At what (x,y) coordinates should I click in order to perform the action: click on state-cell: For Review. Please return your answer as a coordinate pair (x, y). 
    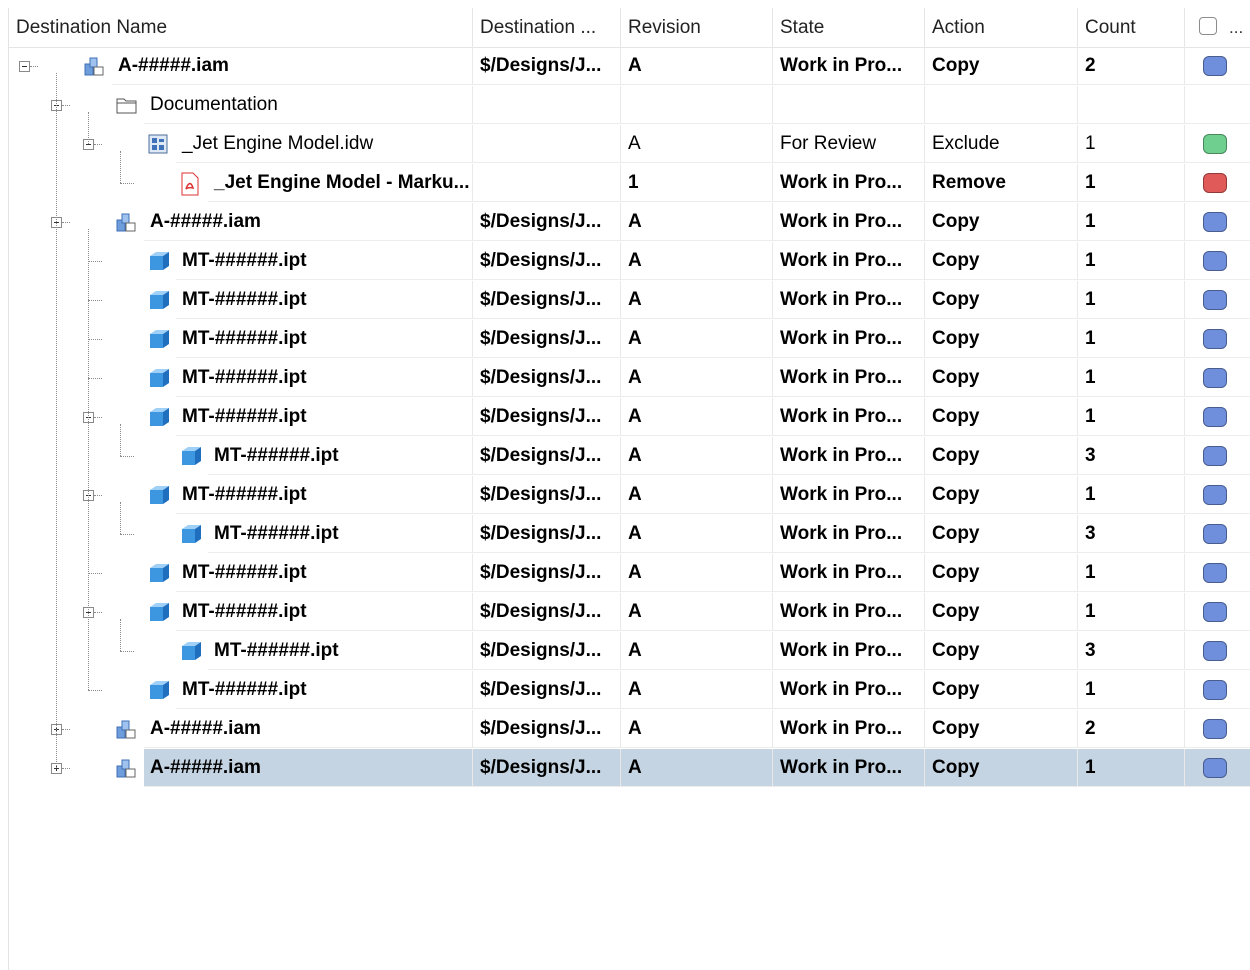
    Looking at the image, I should click on (849, 144).